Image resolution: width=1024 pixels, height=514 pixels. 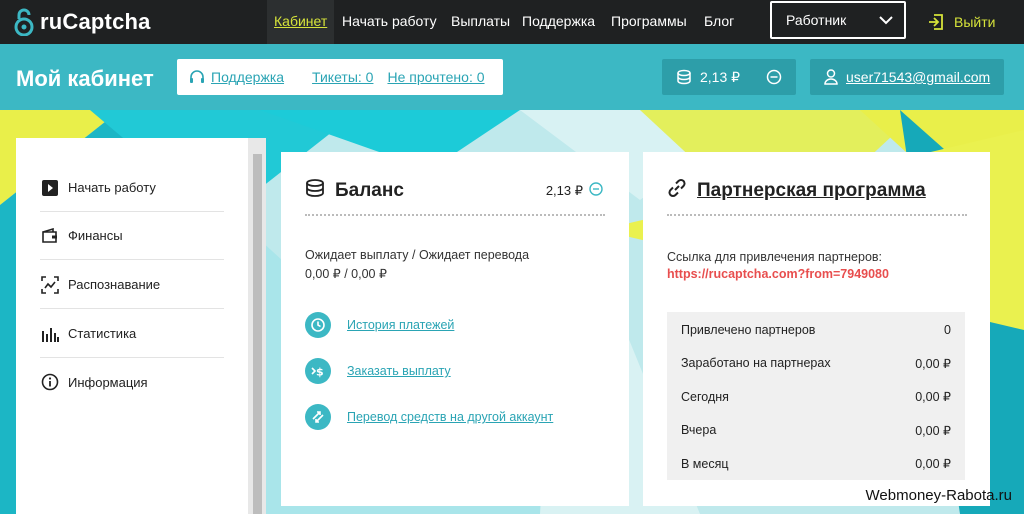 I want to click on role-select-value: Работник, so click(x=816, y=20).